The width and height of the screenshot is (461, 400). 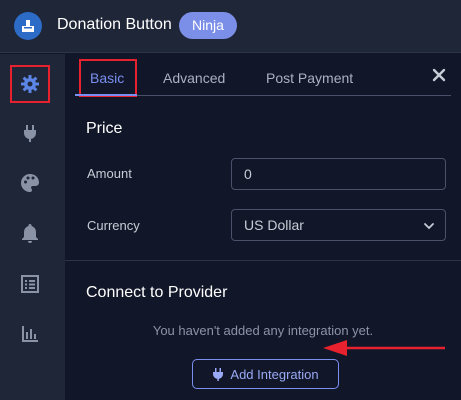 What do you see at coordinates (274, 374) in the screenshot?
I see `add-integration-label: Add Integration` at bounding box center [274, 374].